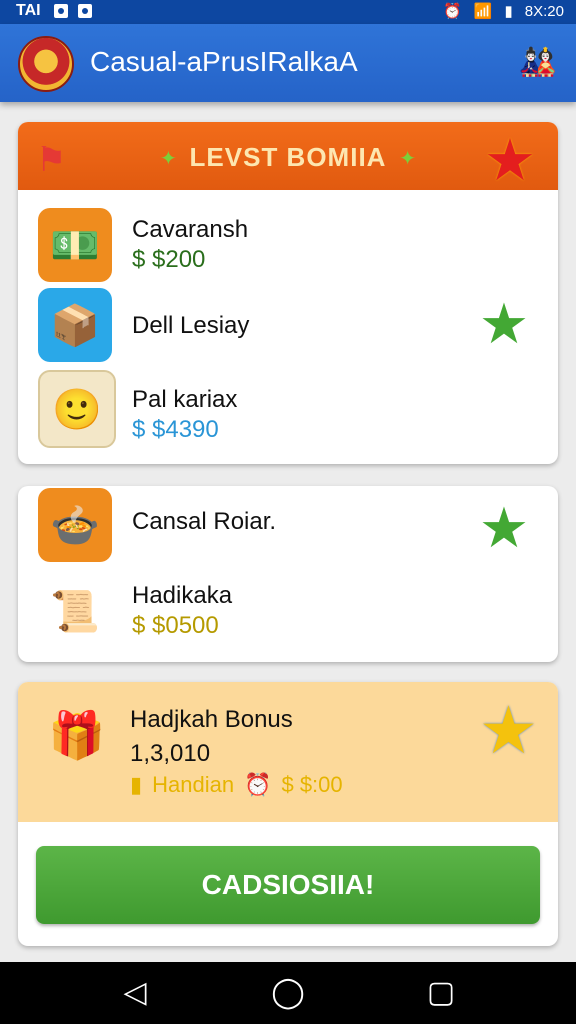  I want to click on wifi-icon: 📶, so click(483, 11).